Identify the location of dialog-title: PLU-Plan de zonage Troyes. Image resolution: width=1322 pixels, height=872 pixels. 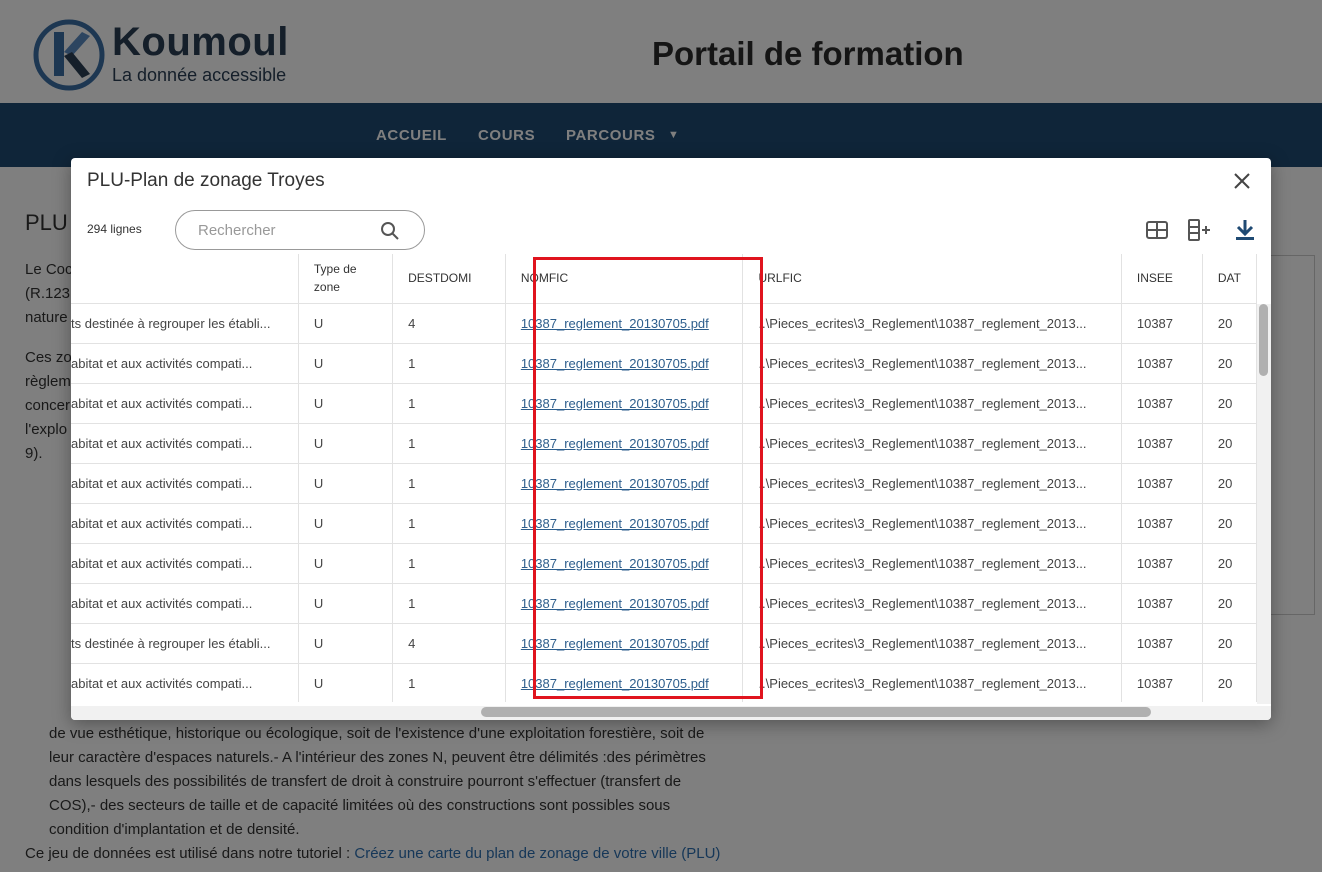
(206, 180).